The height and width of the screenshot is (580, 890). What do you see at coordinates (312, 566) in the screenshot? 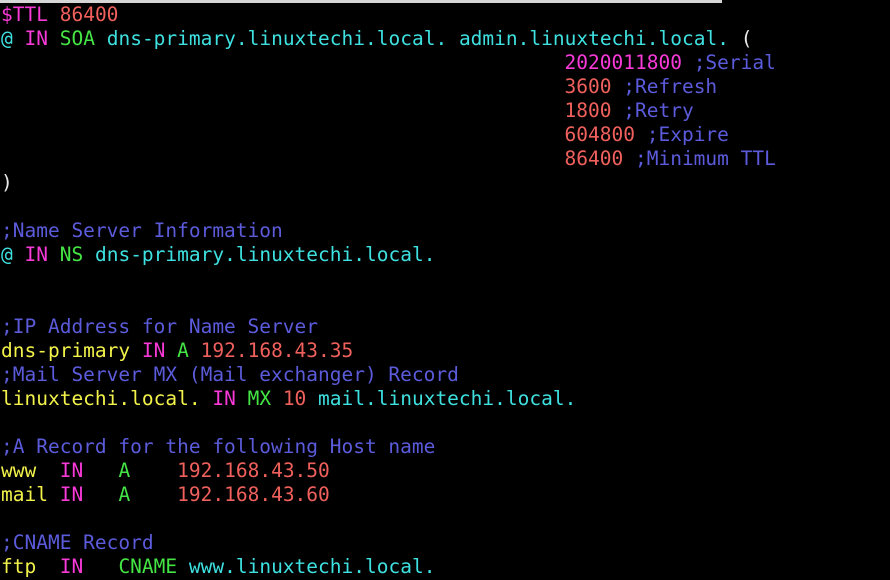
I see `line-cname-ftp-token-6: www.linuxtechi.local.` at bounding box center [312, 566].